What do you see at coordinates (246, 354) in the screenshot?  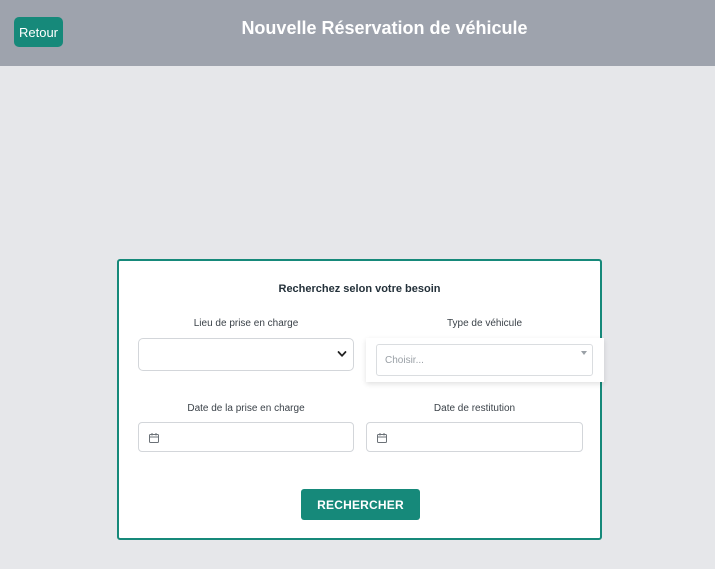 I see `pickup-location-select` at bounding box center [246, 354].